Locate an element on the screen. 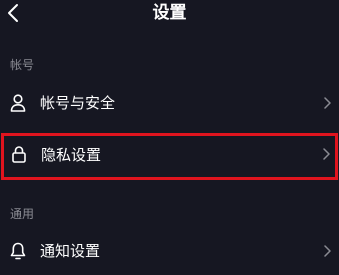  settings-row-label: 通知设置 is located at coordinates (70, 251).